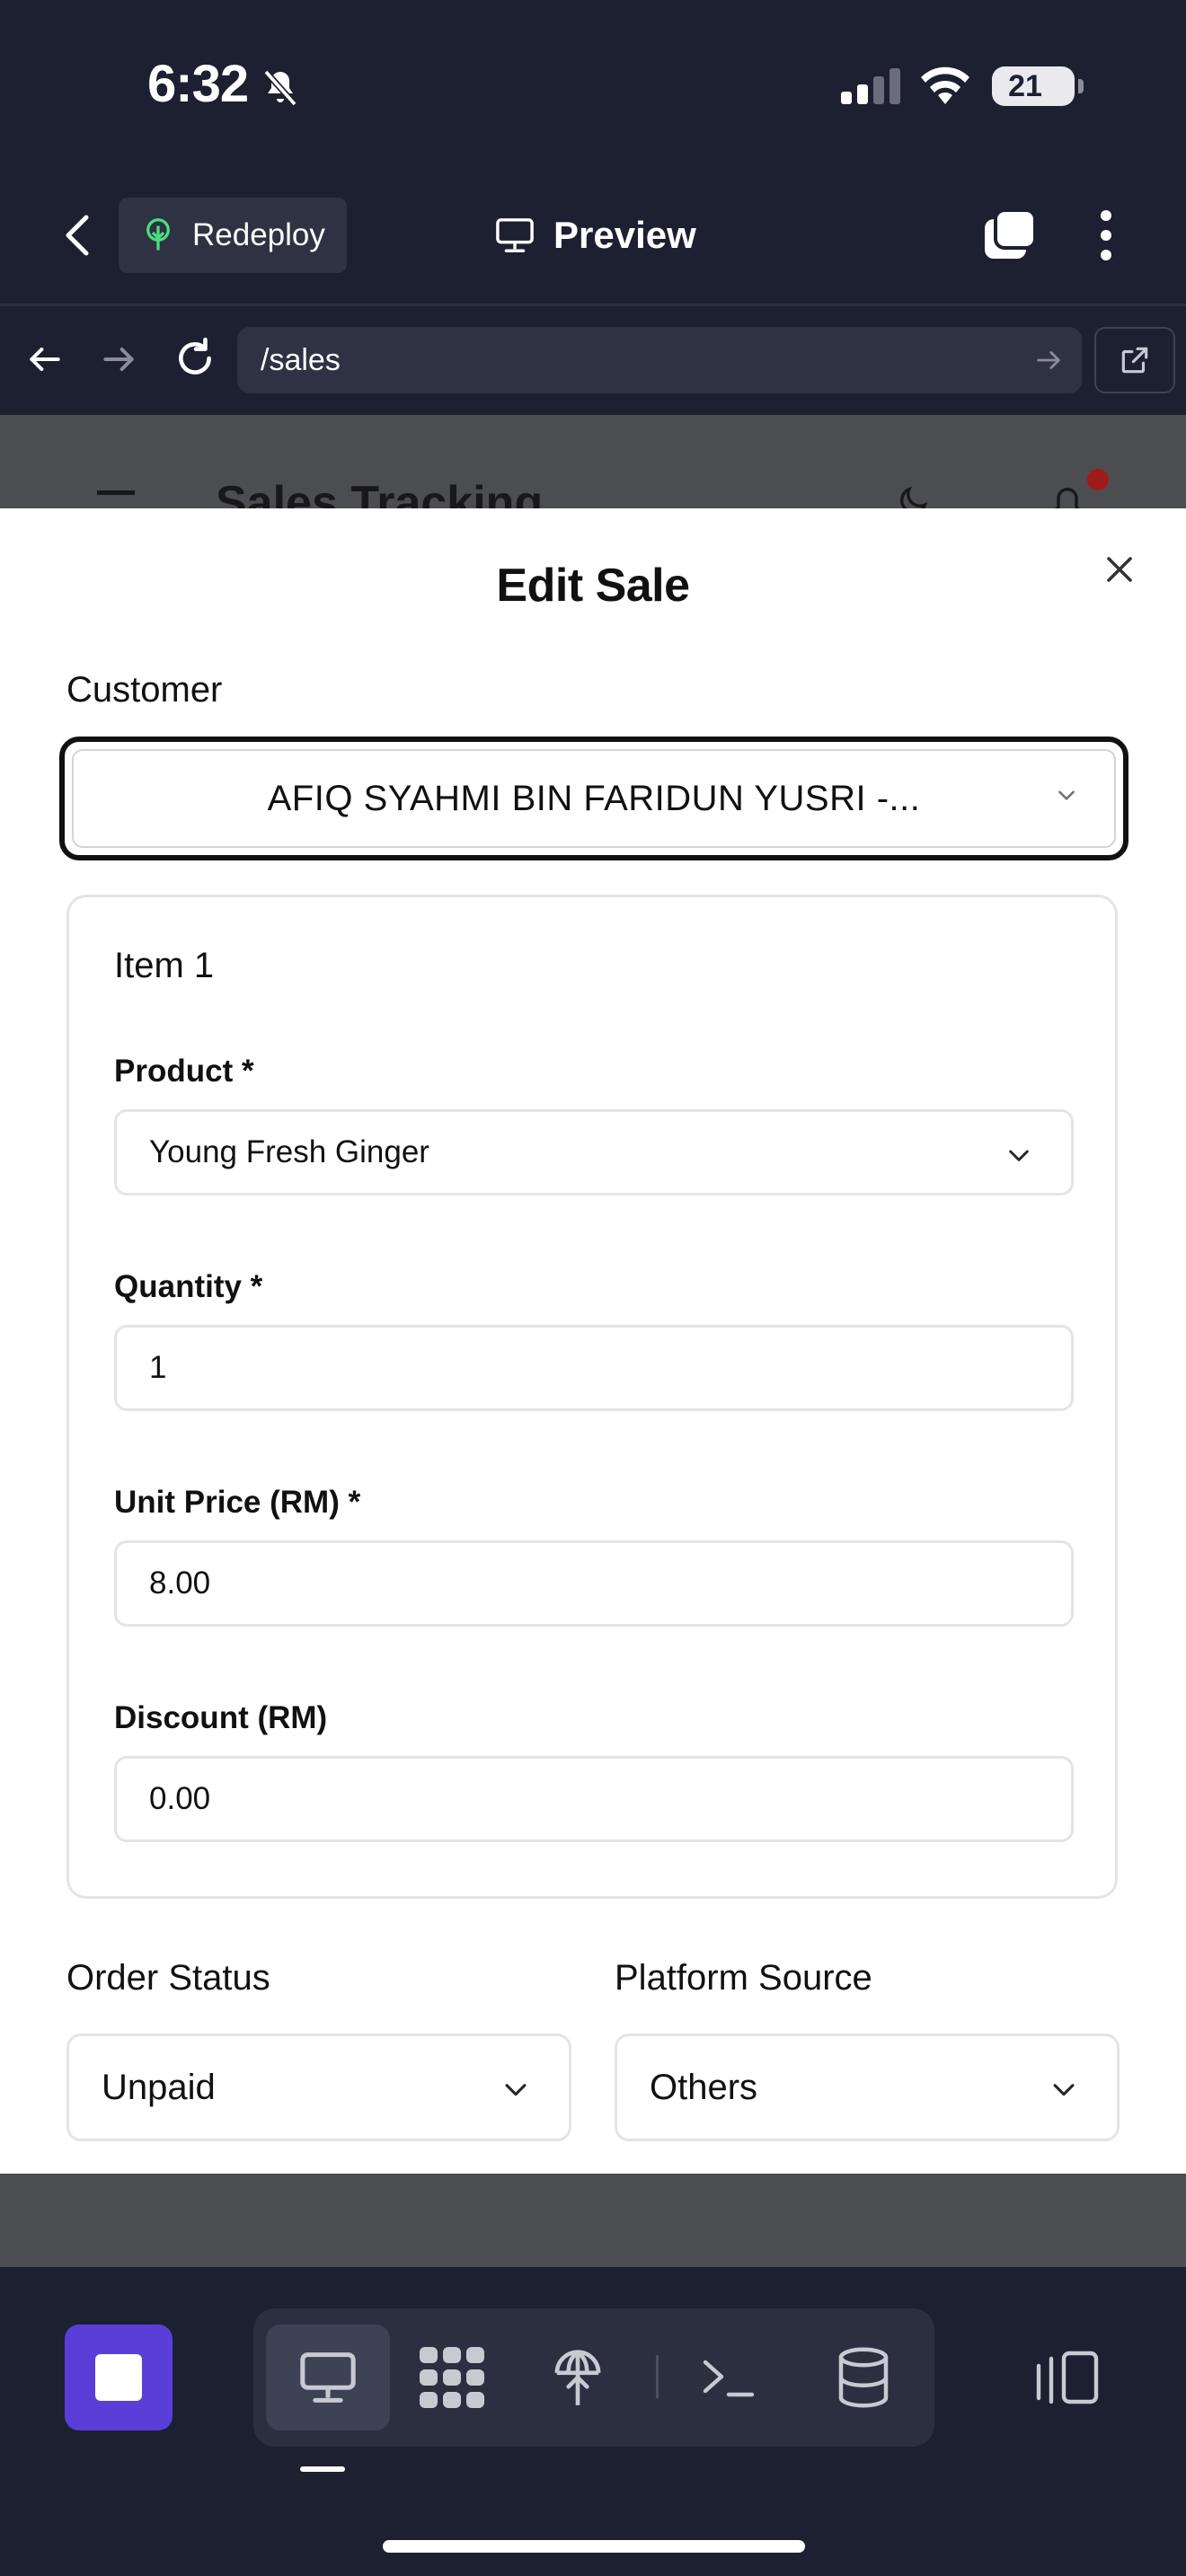 The width and height of the screenshot is (1186, 2576). I want to click on arrow-left-icon, so click(45, 359).